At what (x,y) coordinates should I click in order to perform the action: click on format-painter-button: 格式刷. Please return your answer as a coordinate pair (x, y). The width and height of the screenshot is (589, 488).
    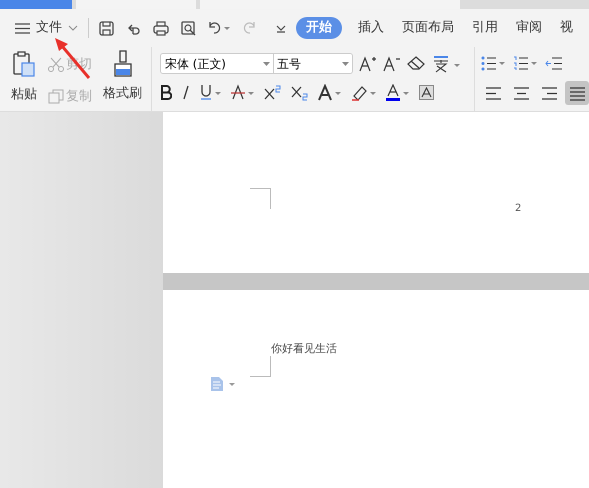
    Looking at the image, I should click on (122, 94).